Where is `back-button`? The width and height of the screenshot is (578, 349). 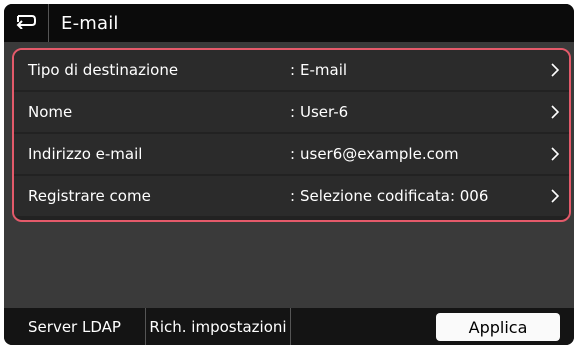 back-button is located at coordinates (26, 23).